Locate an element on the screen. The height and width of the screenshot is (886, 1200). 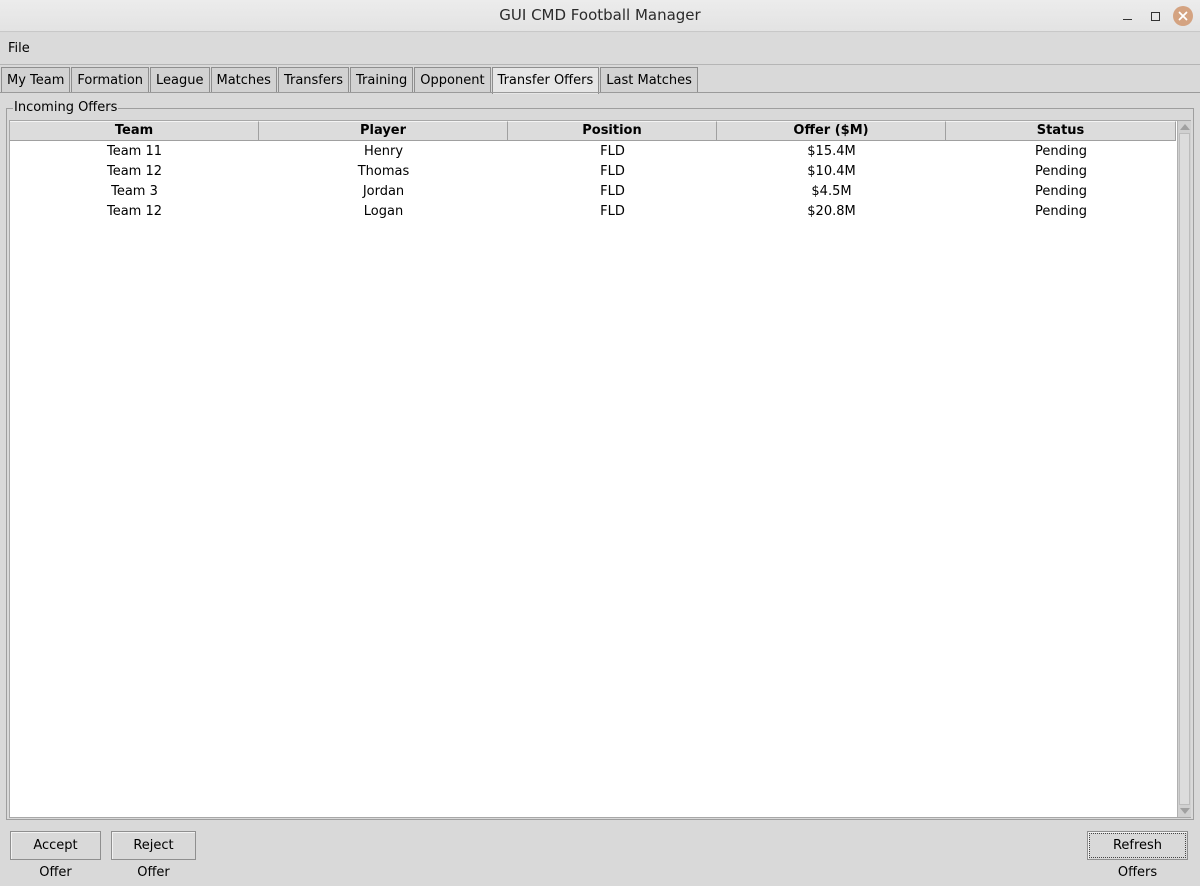
tab-panel-border is located at coordinates (600, 92).